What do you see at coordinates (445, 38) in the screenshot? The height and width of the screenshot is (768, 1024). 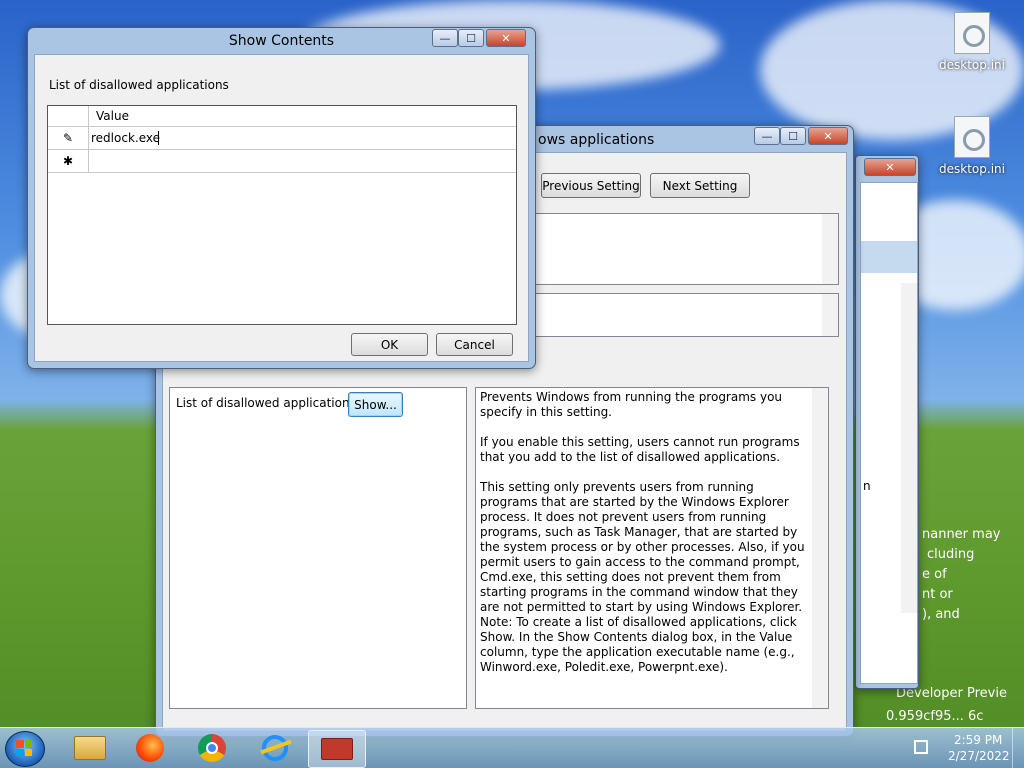 I see `dialog-minimize-button: —` at bounding box center [445, 38].